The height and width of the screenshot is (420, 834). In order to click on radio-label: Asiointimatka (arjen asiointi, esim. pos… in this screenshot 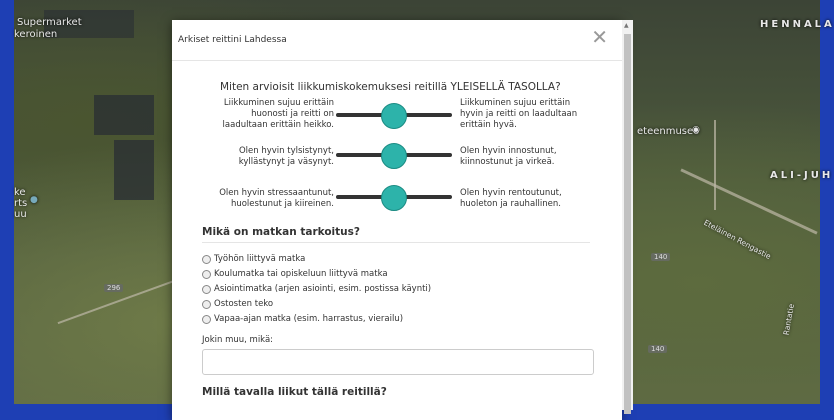, I will do `click(323, 289)`.